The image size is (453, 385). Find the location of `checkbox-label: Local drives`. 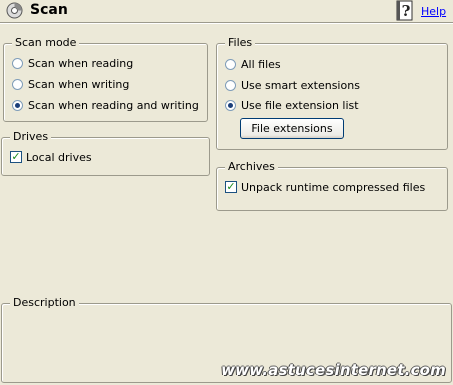

checkbox-label: Local drives is located at coordinates (59, 157).